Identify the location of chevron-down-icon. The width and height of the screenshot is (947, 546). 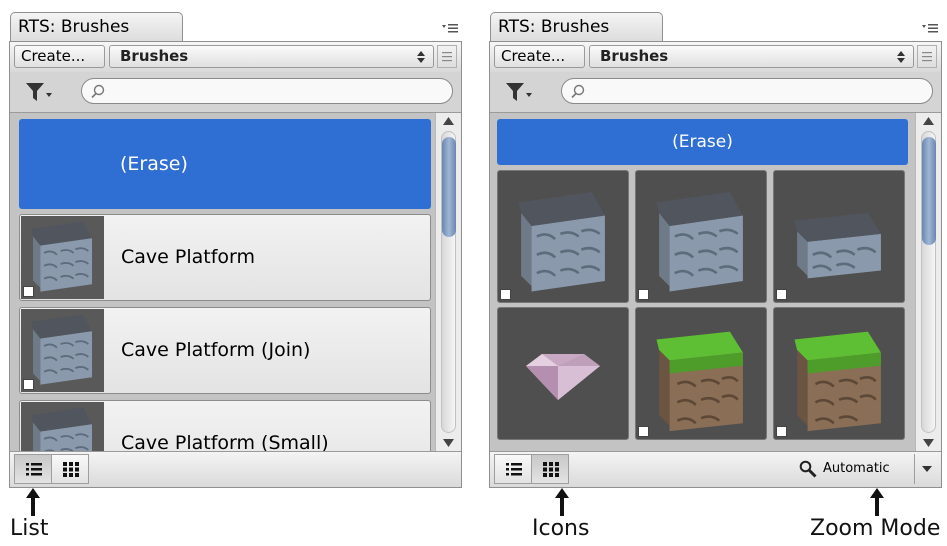
(927, 469).